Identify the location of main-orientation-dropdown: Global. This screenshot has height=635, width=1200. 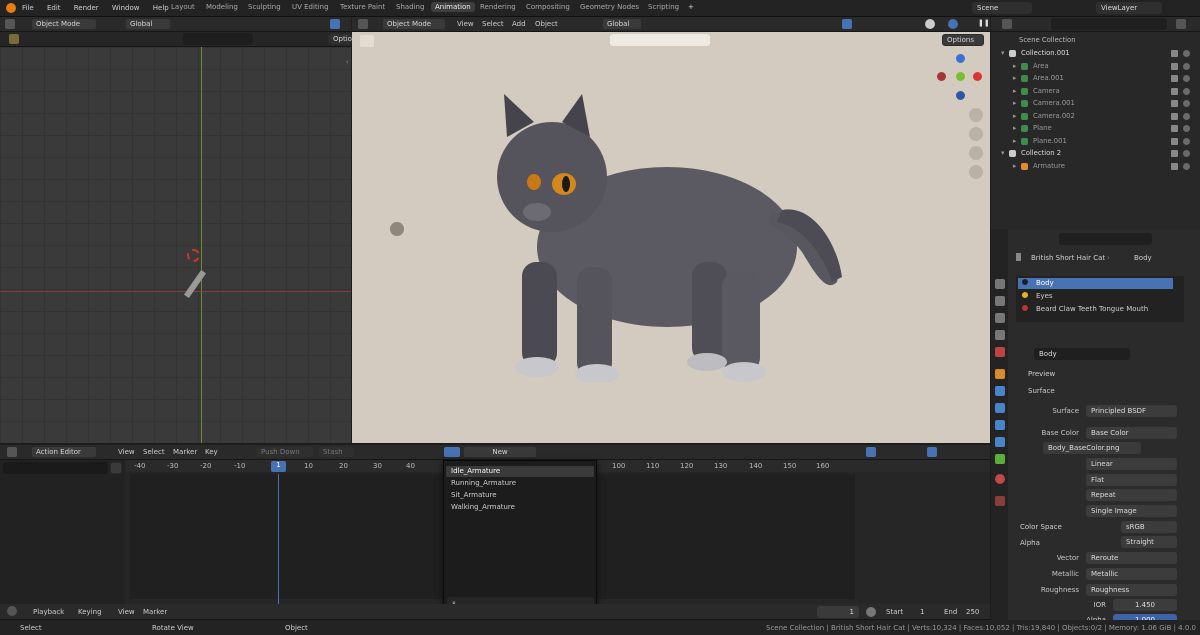
(622, 24).